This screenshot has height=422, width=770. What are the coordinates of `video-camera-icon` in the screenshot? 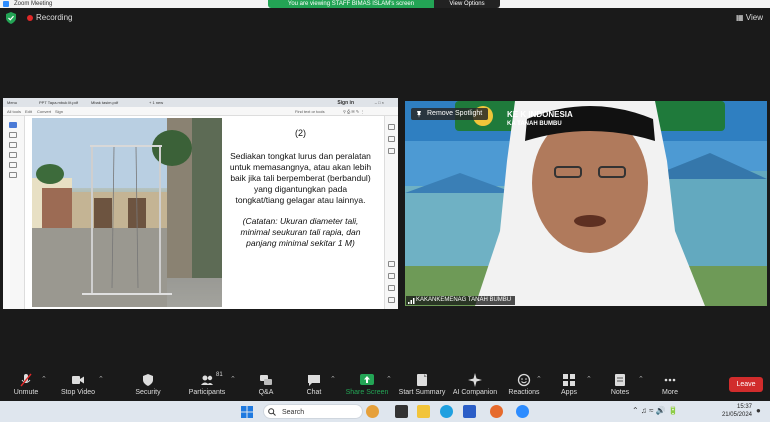 It's located at (78, 380).